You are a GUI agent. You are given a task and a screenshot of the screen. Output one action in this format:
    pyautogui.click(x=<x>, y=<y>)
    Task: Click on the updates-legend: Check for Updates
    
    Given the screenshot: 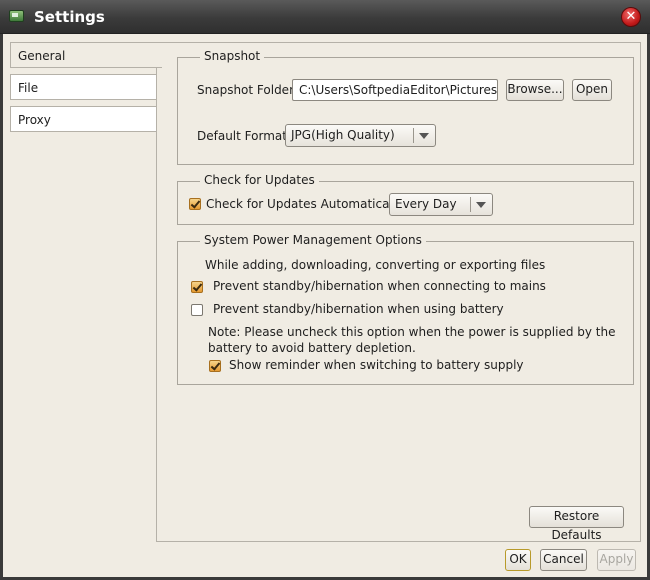 What is the action you would take?
    pyautogui.click(x=259, y=180)
    